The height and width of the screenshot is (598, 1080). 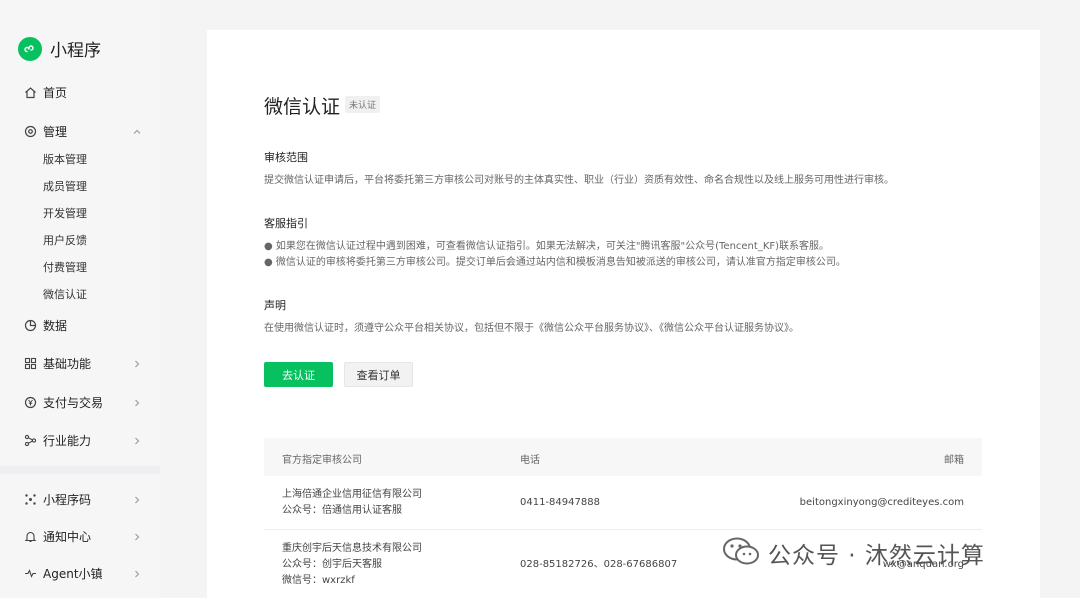 I want to click on sidebar-item-industry: 行业能力, so click(x=80, y=440).